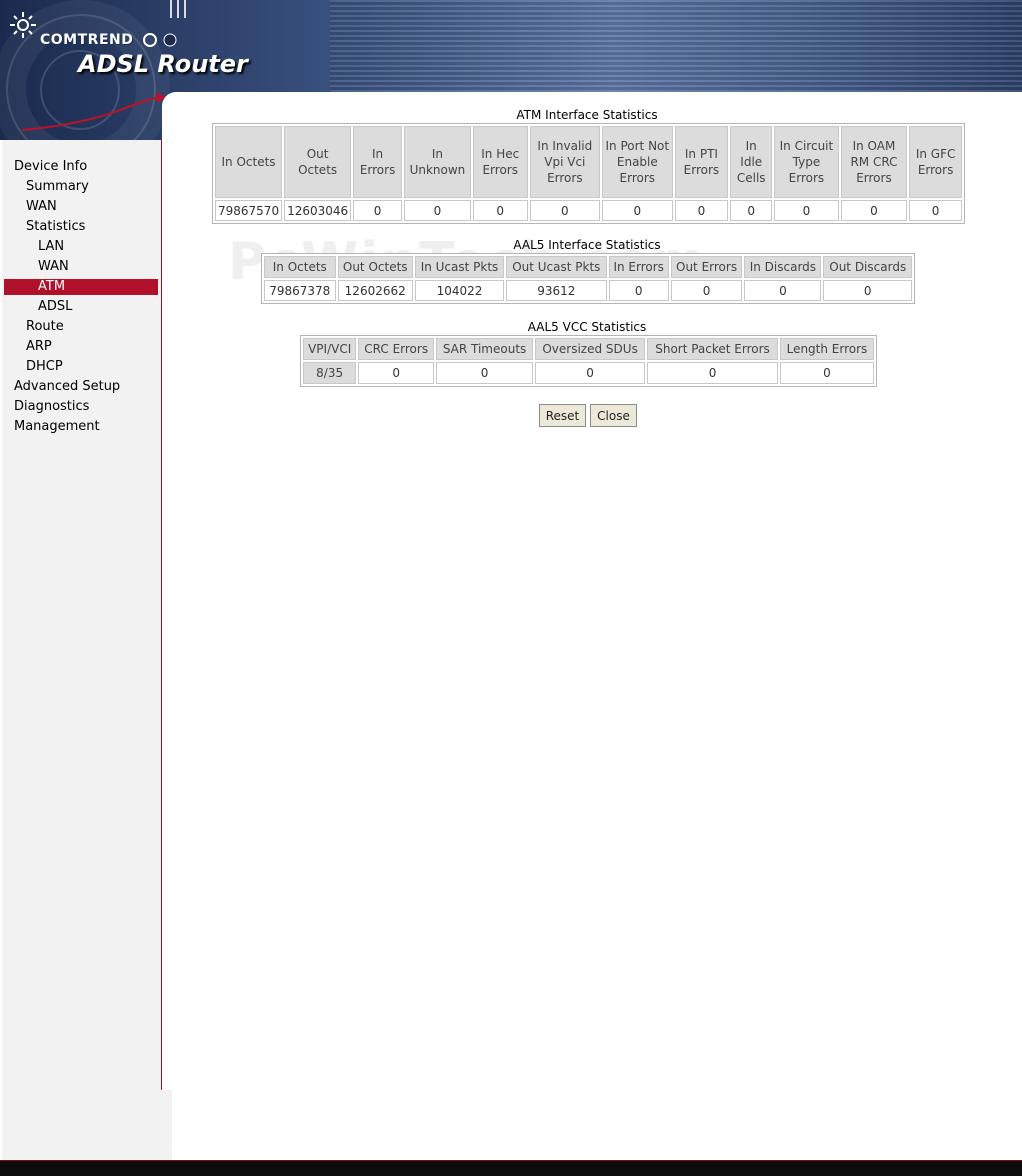 Image resolution: width=1022 pixels, height=1176 pixels. I want to click on header-stripes, so click(676, 46).